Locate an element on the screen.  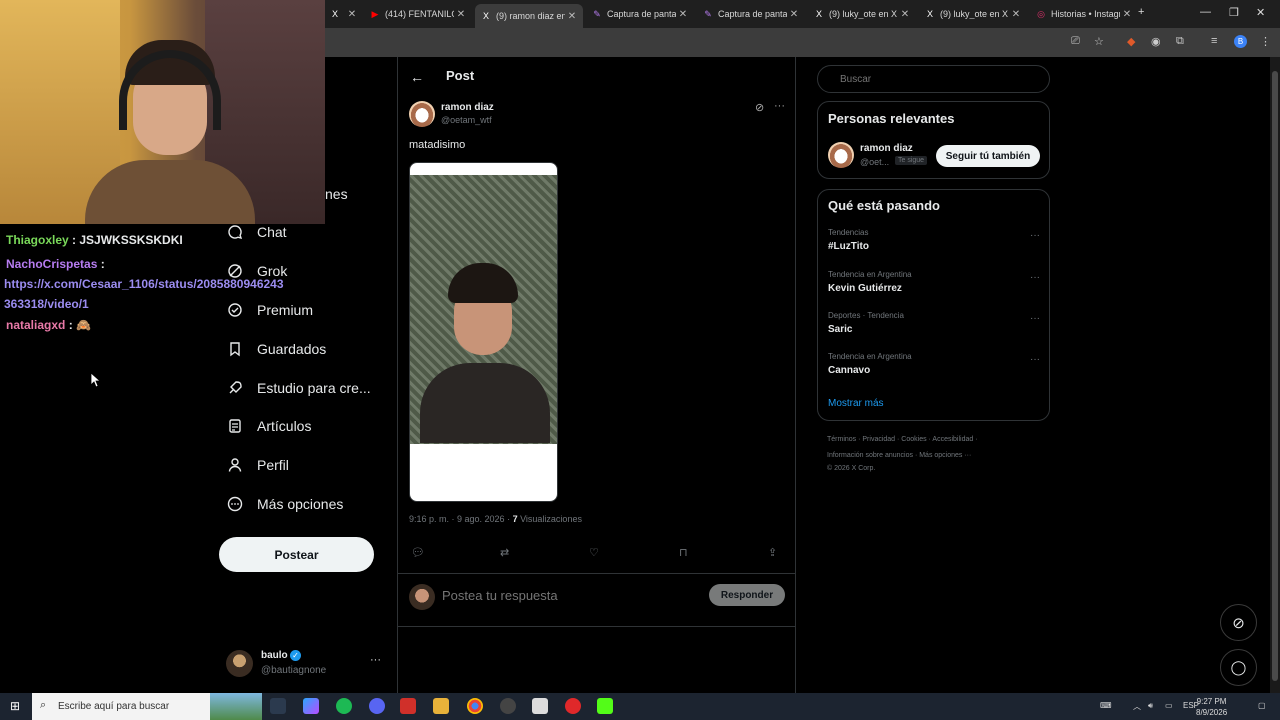
nav-item-más-opciones: Más opciones is located at coordinates (284, 504).